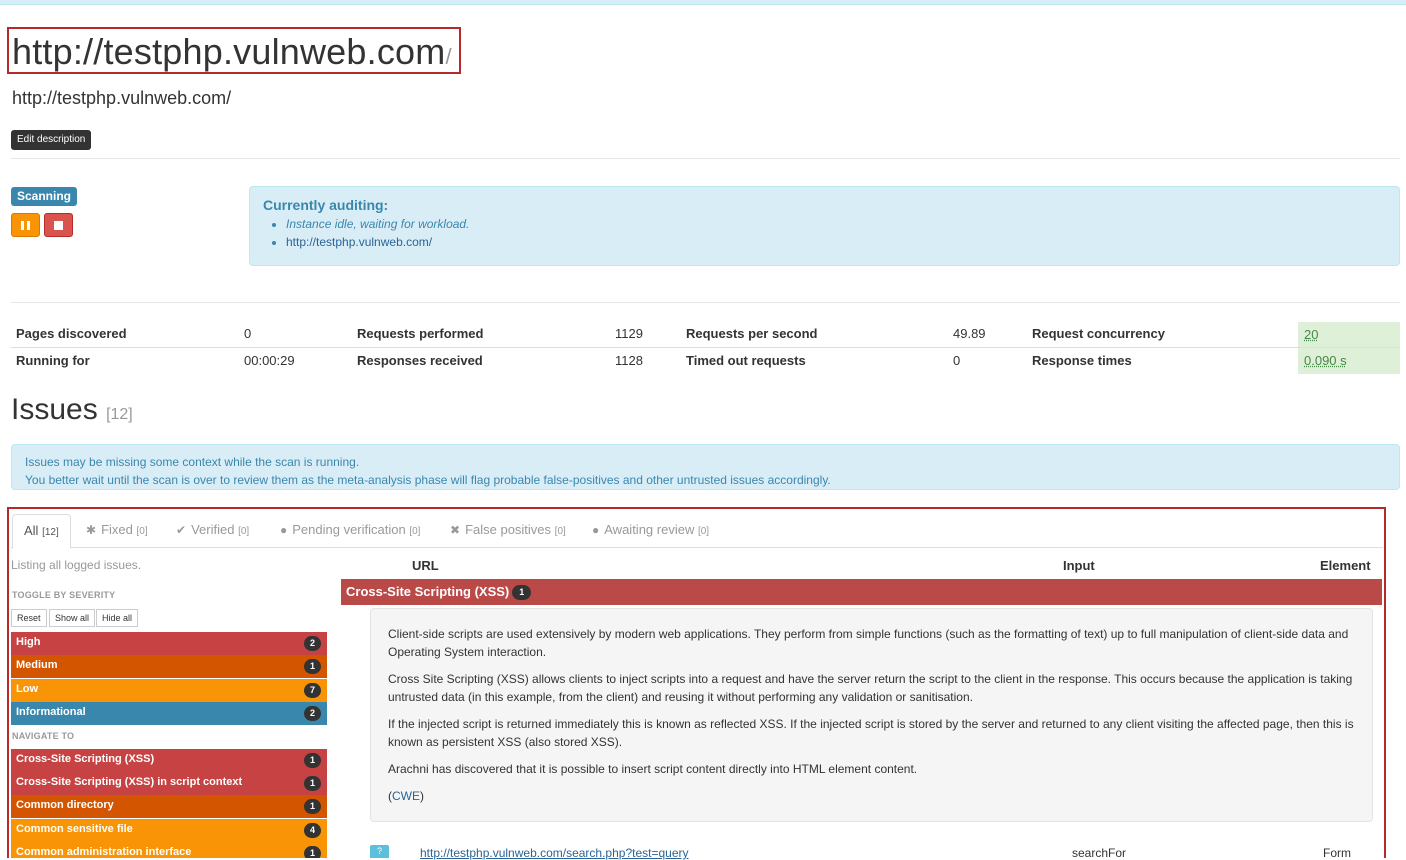 The image size is (1406, 860). I want to click on column-header-input: Input, so click(1079, 565).